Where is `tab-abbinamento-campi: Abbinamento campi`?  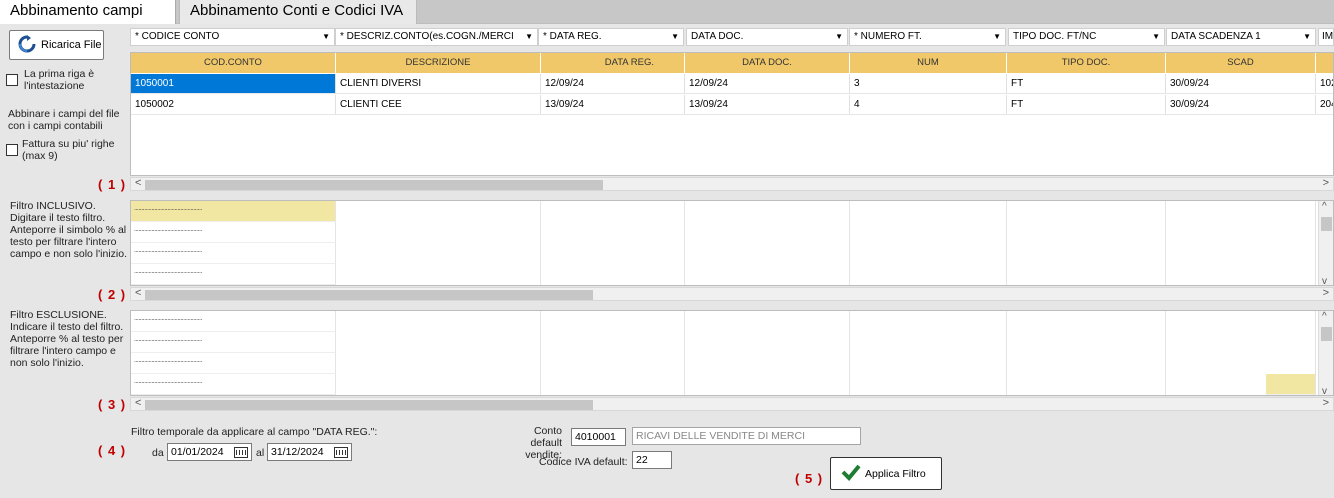 tab-abbinamento-campi: Abbinamento campi is located at coordinates (88, 12).